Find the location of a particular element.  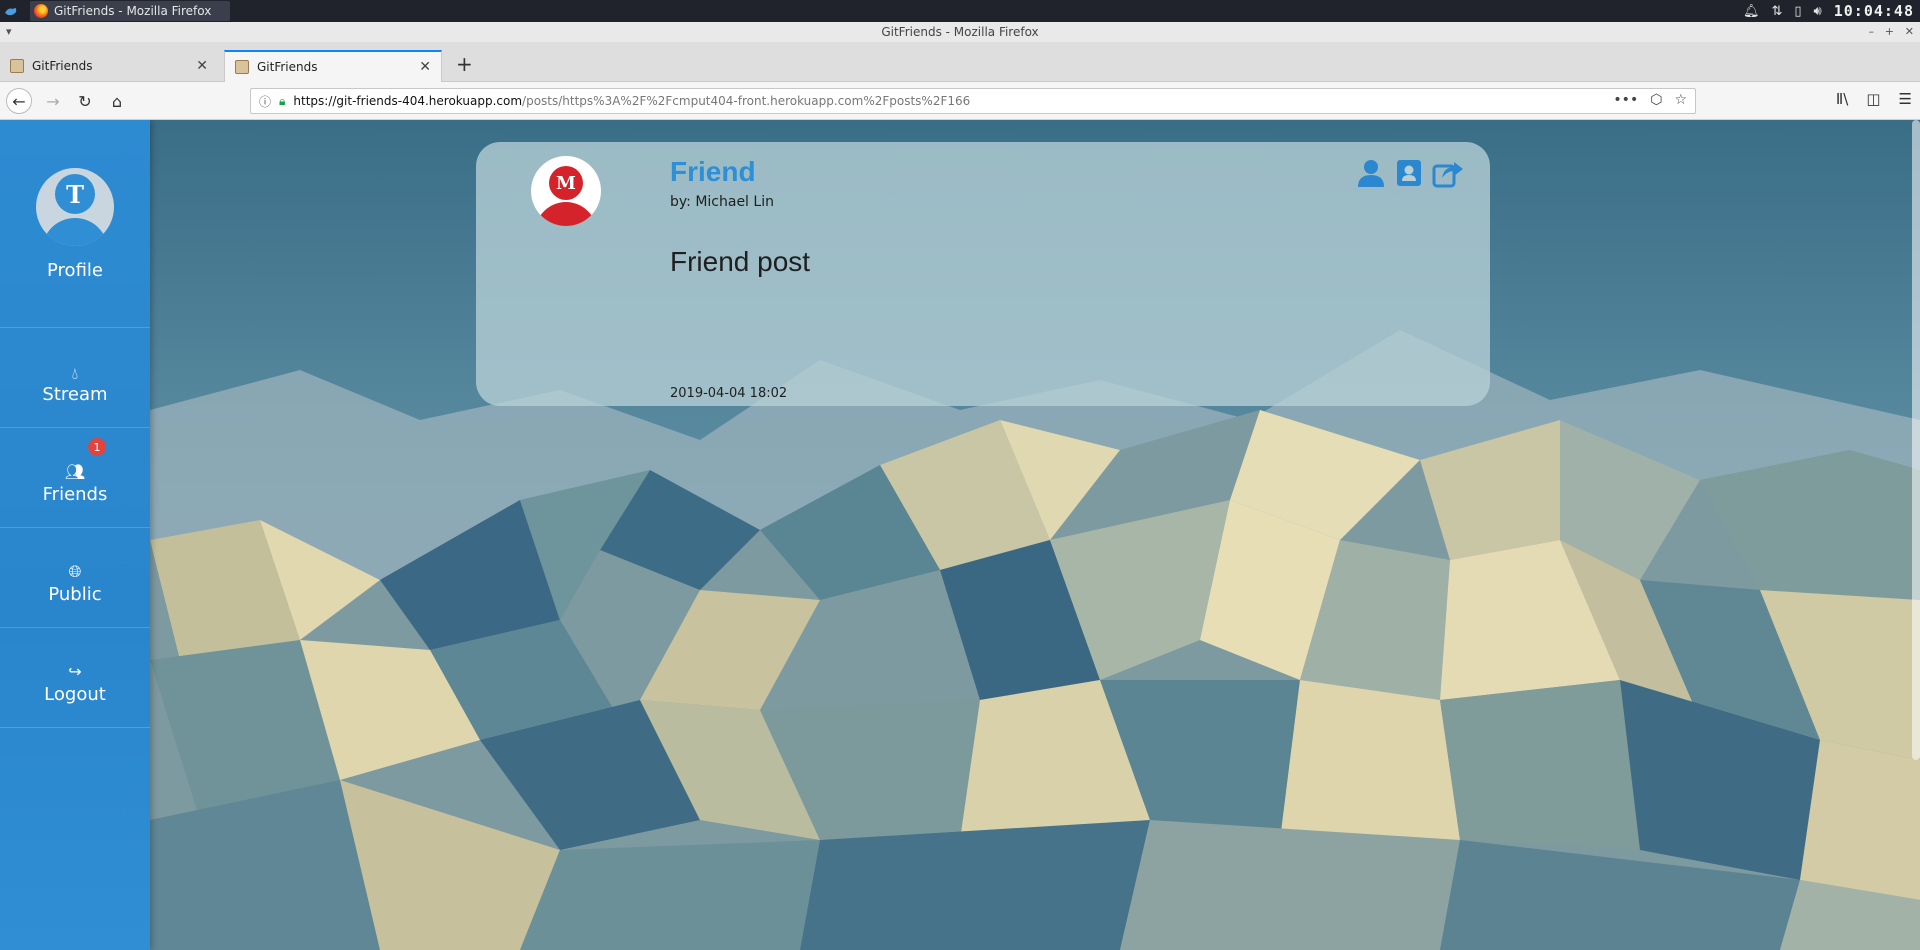

clock: 10:04:48 is located at coordinates (1874, 11).